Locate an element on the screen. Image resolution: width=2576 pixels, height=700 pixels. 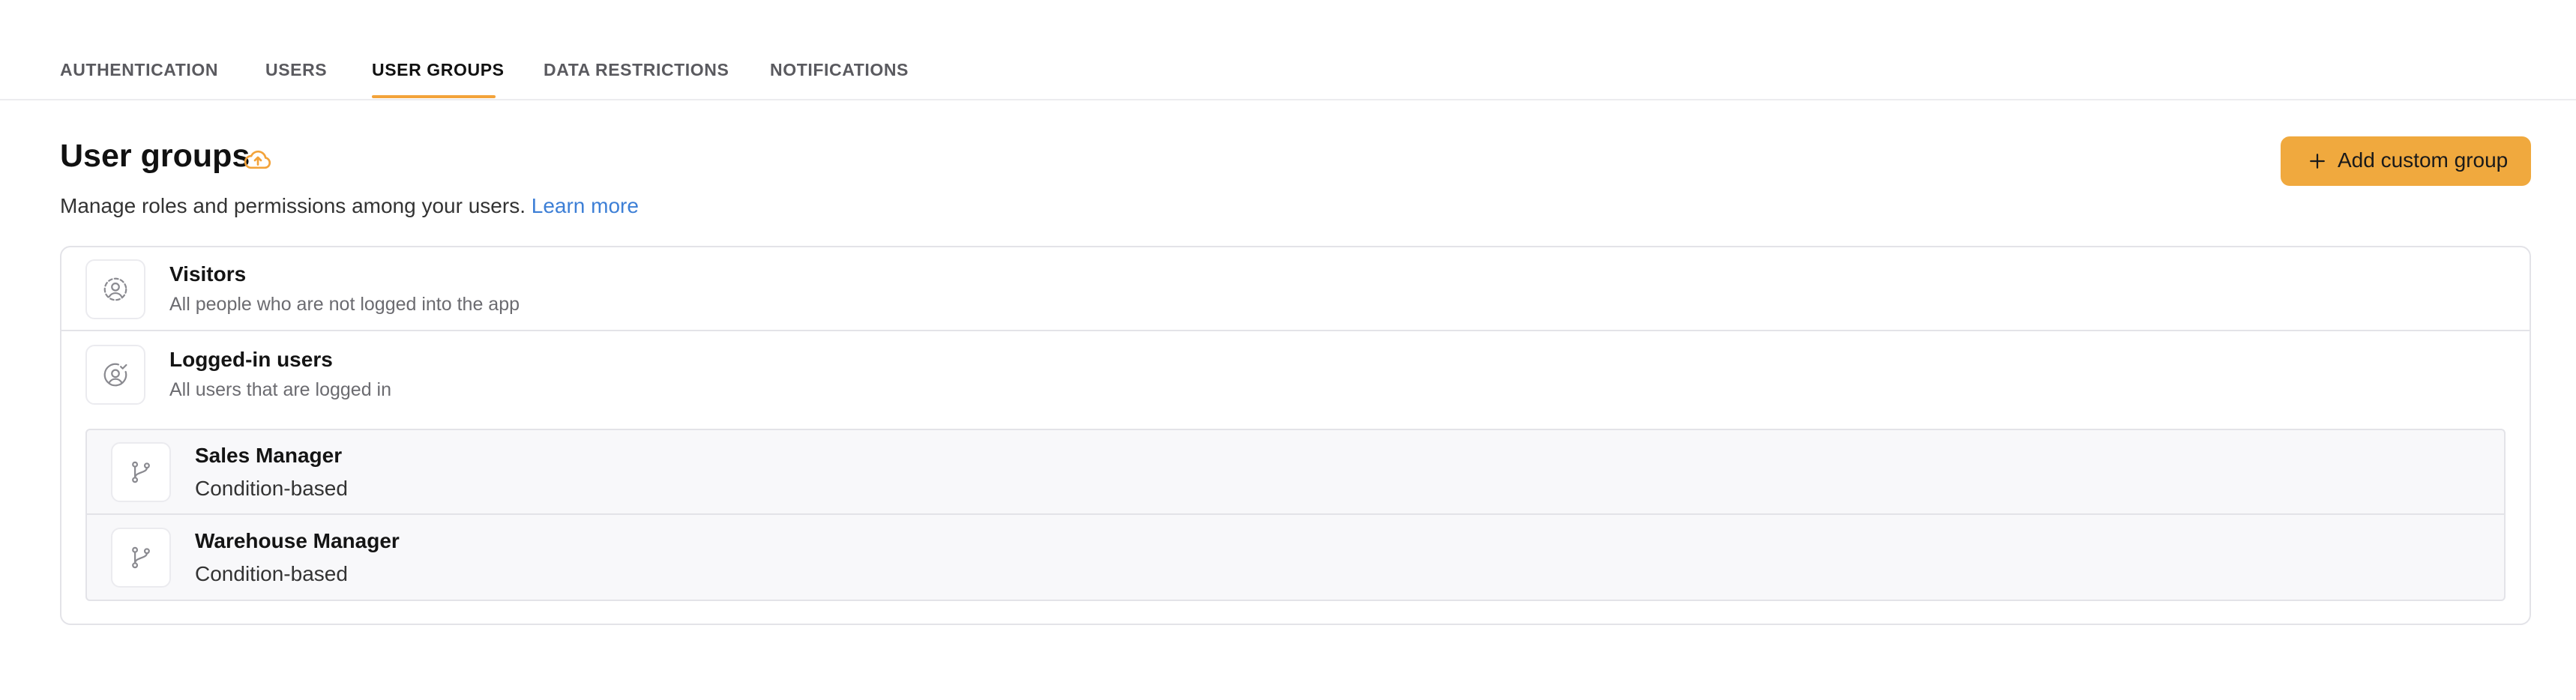
user-circle-dashed-icon is located at coordinates (115, 289).